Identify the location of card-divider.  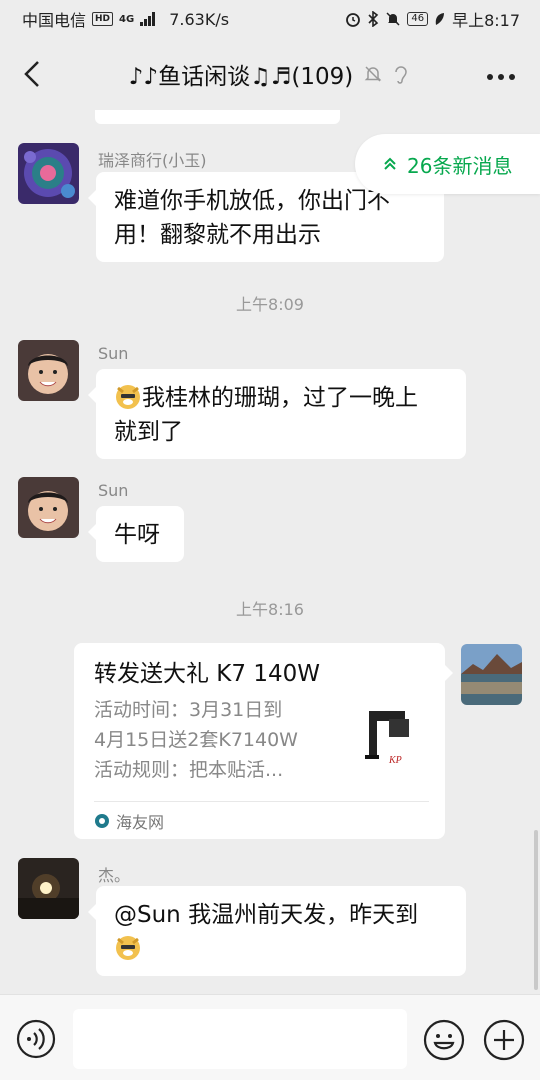
(261, 801).